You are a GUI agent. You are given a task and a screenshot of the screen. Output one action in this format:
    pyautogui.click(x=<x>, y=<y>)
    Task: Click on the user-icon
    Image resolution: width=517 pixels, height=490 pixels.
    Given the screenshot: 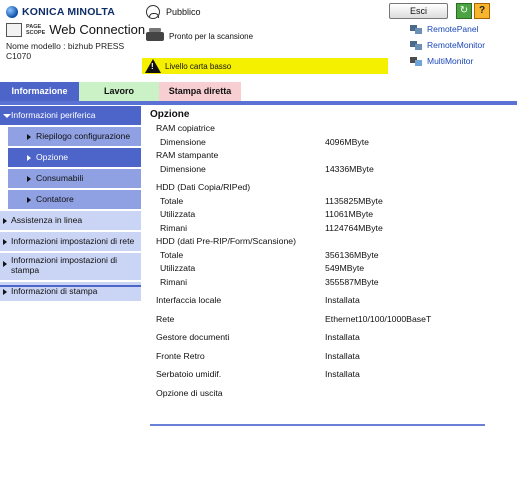 What is the action you would take?
    pyautogui.click(x=153, y=12)
    